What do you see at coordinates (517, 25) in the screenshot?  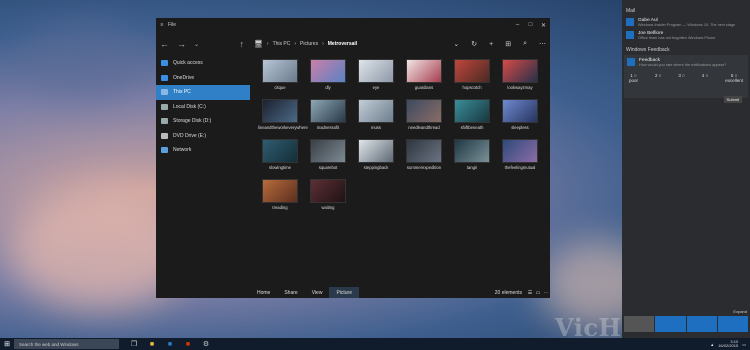 I see `minimize-icon: –` at bounding box center [517, 25].